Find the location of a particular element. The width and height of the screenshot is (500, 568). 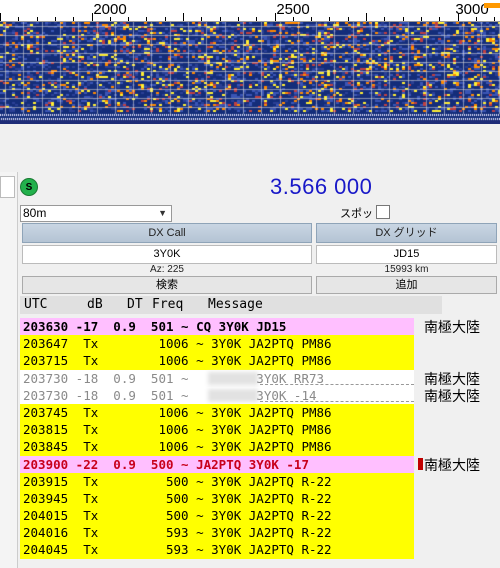

decode-row: 203647 Tx 1006 ~ 3Y0K JA2PTQ PM86 is located at coordinates (260, 344).